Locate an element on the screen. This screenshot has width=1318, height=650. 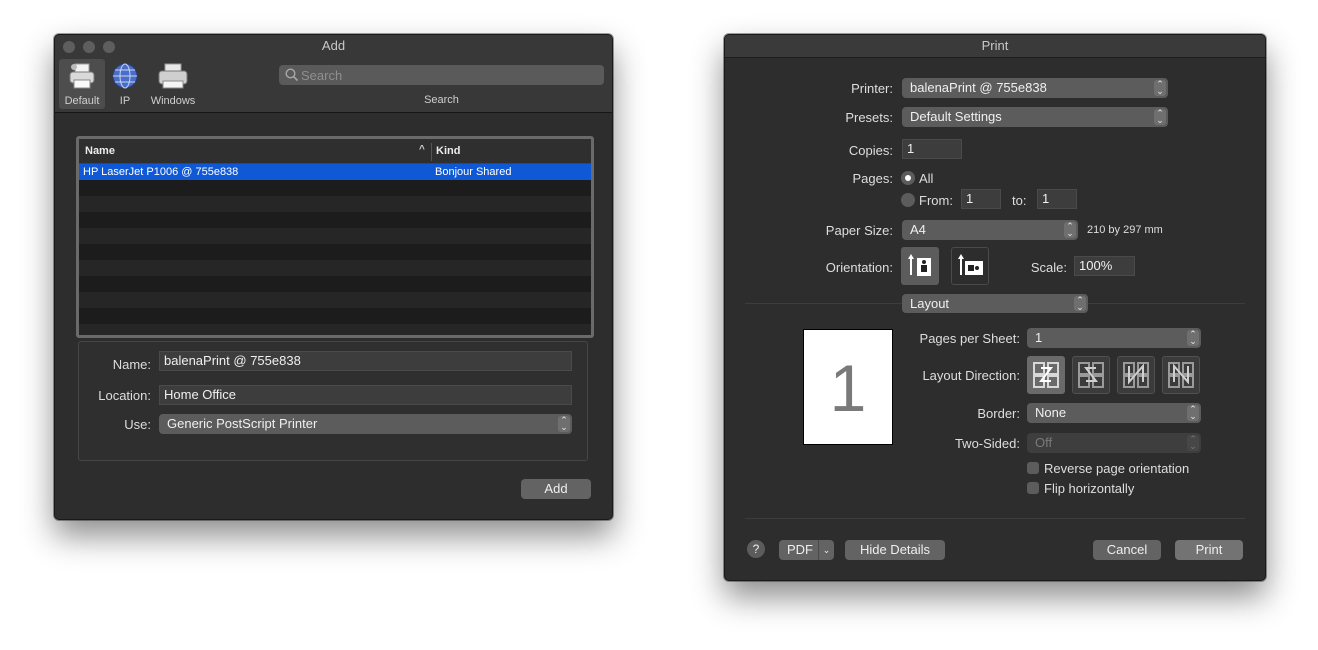
paper-size-value: A4 is located at coordinates (918, 229).